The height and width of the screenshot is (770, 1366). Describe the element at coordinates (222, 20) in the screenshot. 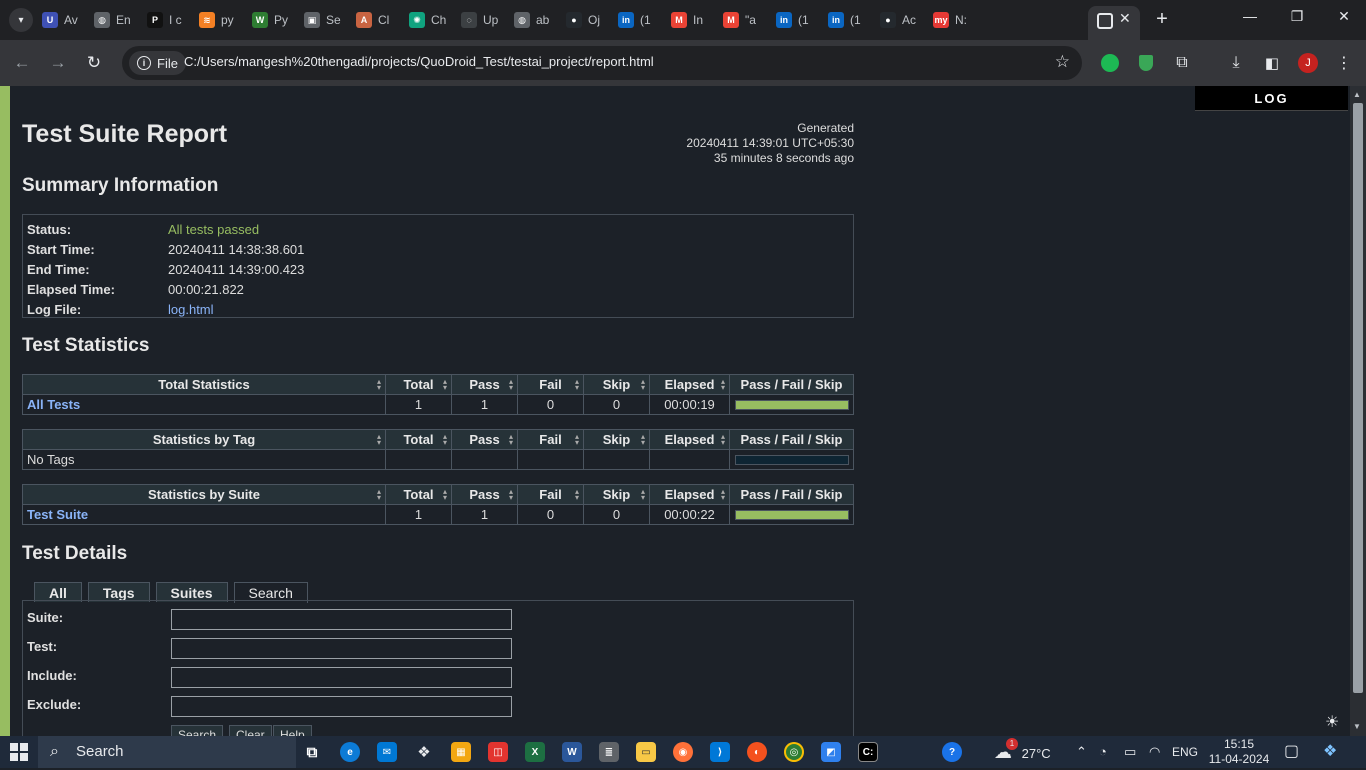

I see `browser-tab: ≋ py` at that location.